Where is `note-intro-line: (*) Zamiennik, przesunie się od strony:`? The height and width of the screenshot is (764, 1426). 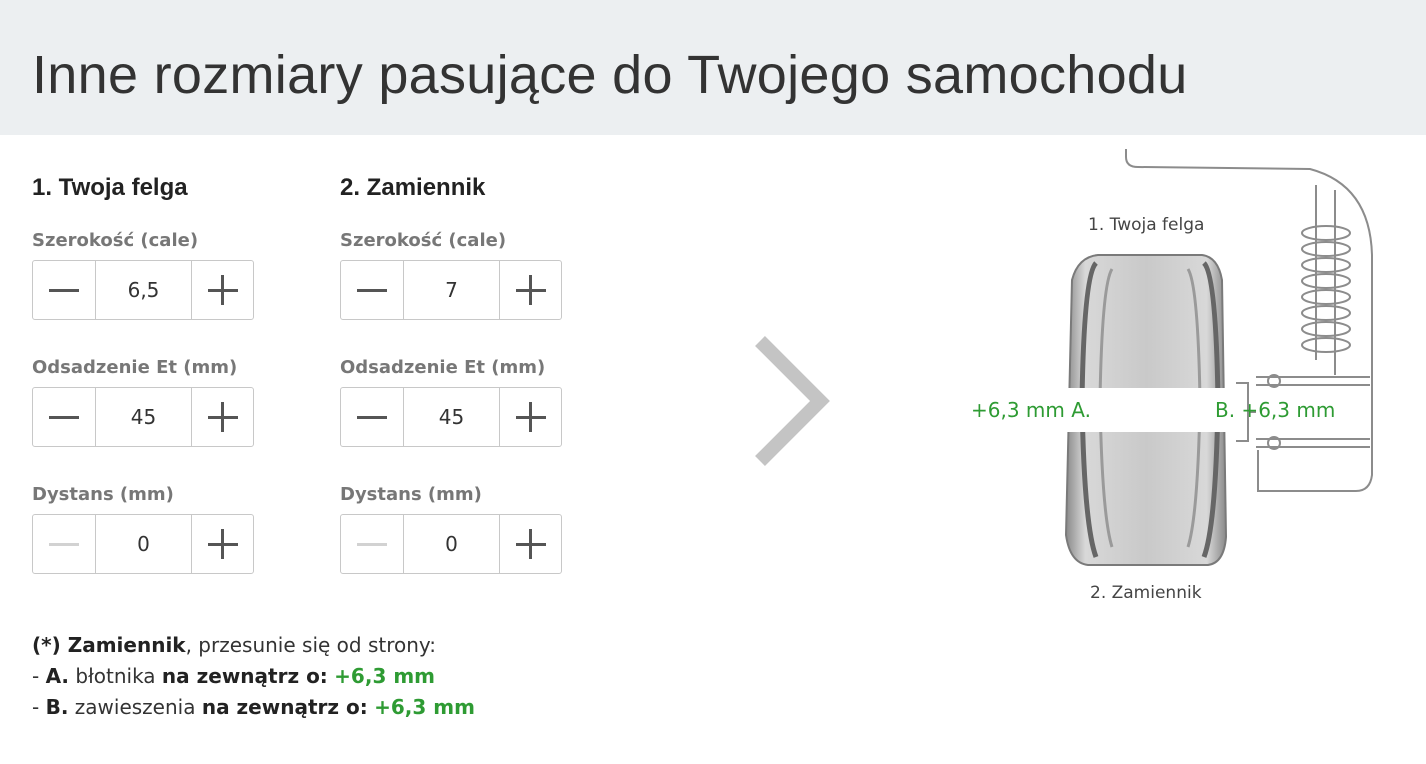 note-intro-line: (*) Zamiennik, przesunie się od strony: is located at coordinates (253, 645).